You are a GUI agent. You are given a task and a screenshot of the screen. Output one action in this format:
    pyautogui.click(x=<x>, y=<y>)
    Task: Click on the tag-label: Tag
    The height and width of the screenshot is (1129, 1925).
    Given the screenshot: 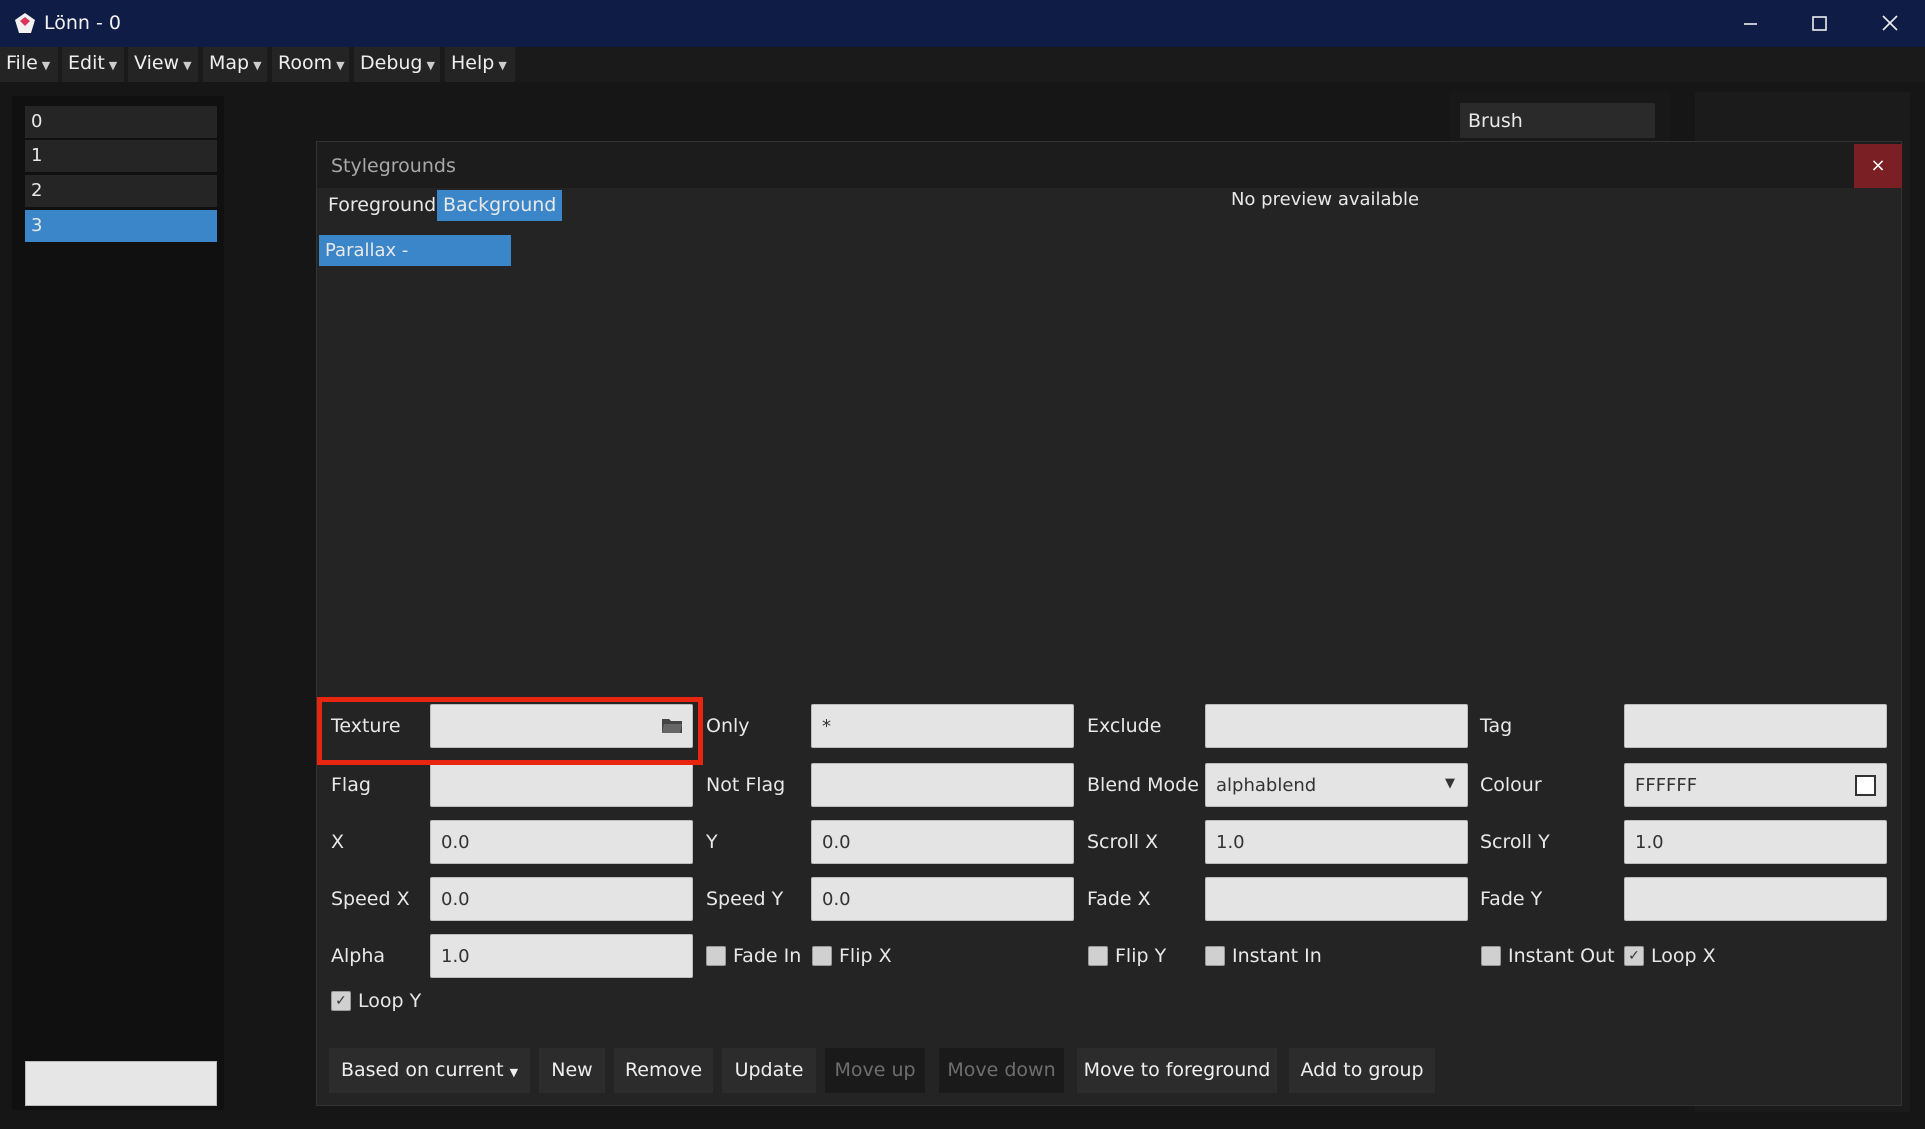 What is the action you would take?
    pyautogui.click(x=1496, y=726)
    